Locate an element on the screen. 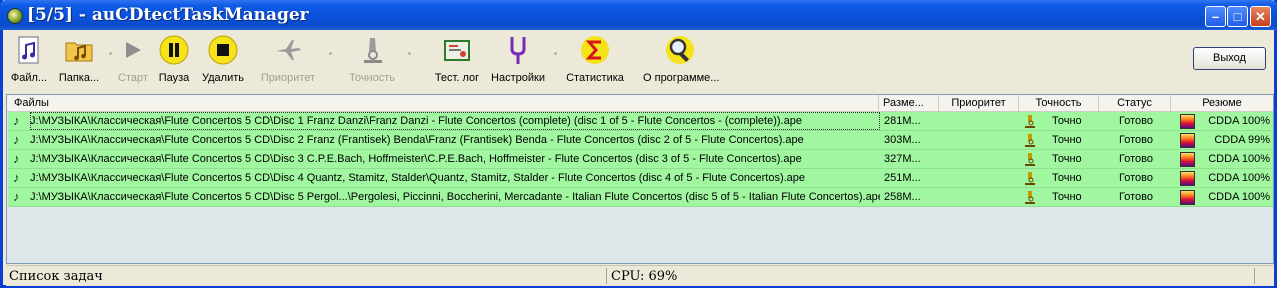 The width and height of the screenshot is (1277, 288). col-accuracy-header: Точность is located at coordinates (1059, 103).